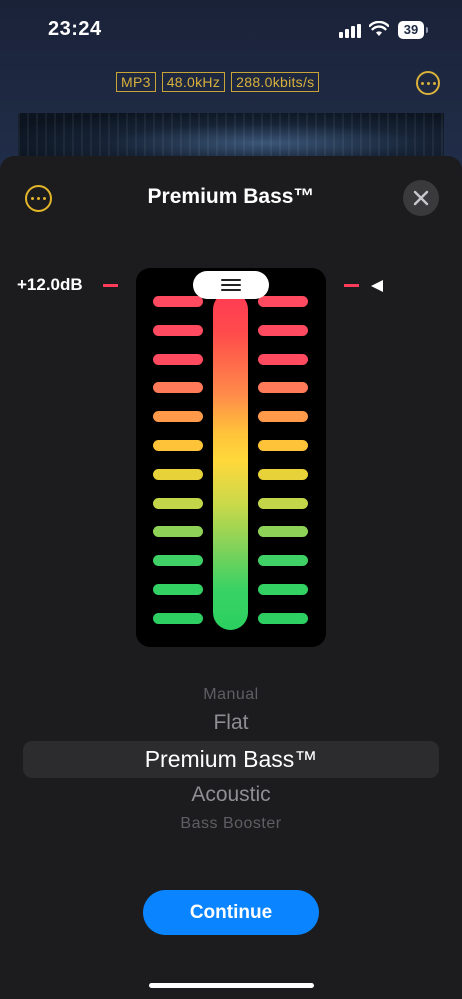 The height and width of the screenshot is (999, 462). Describe the element at coordinates (379, 31) in the screenshot. I see `wifi-icon` at that location.